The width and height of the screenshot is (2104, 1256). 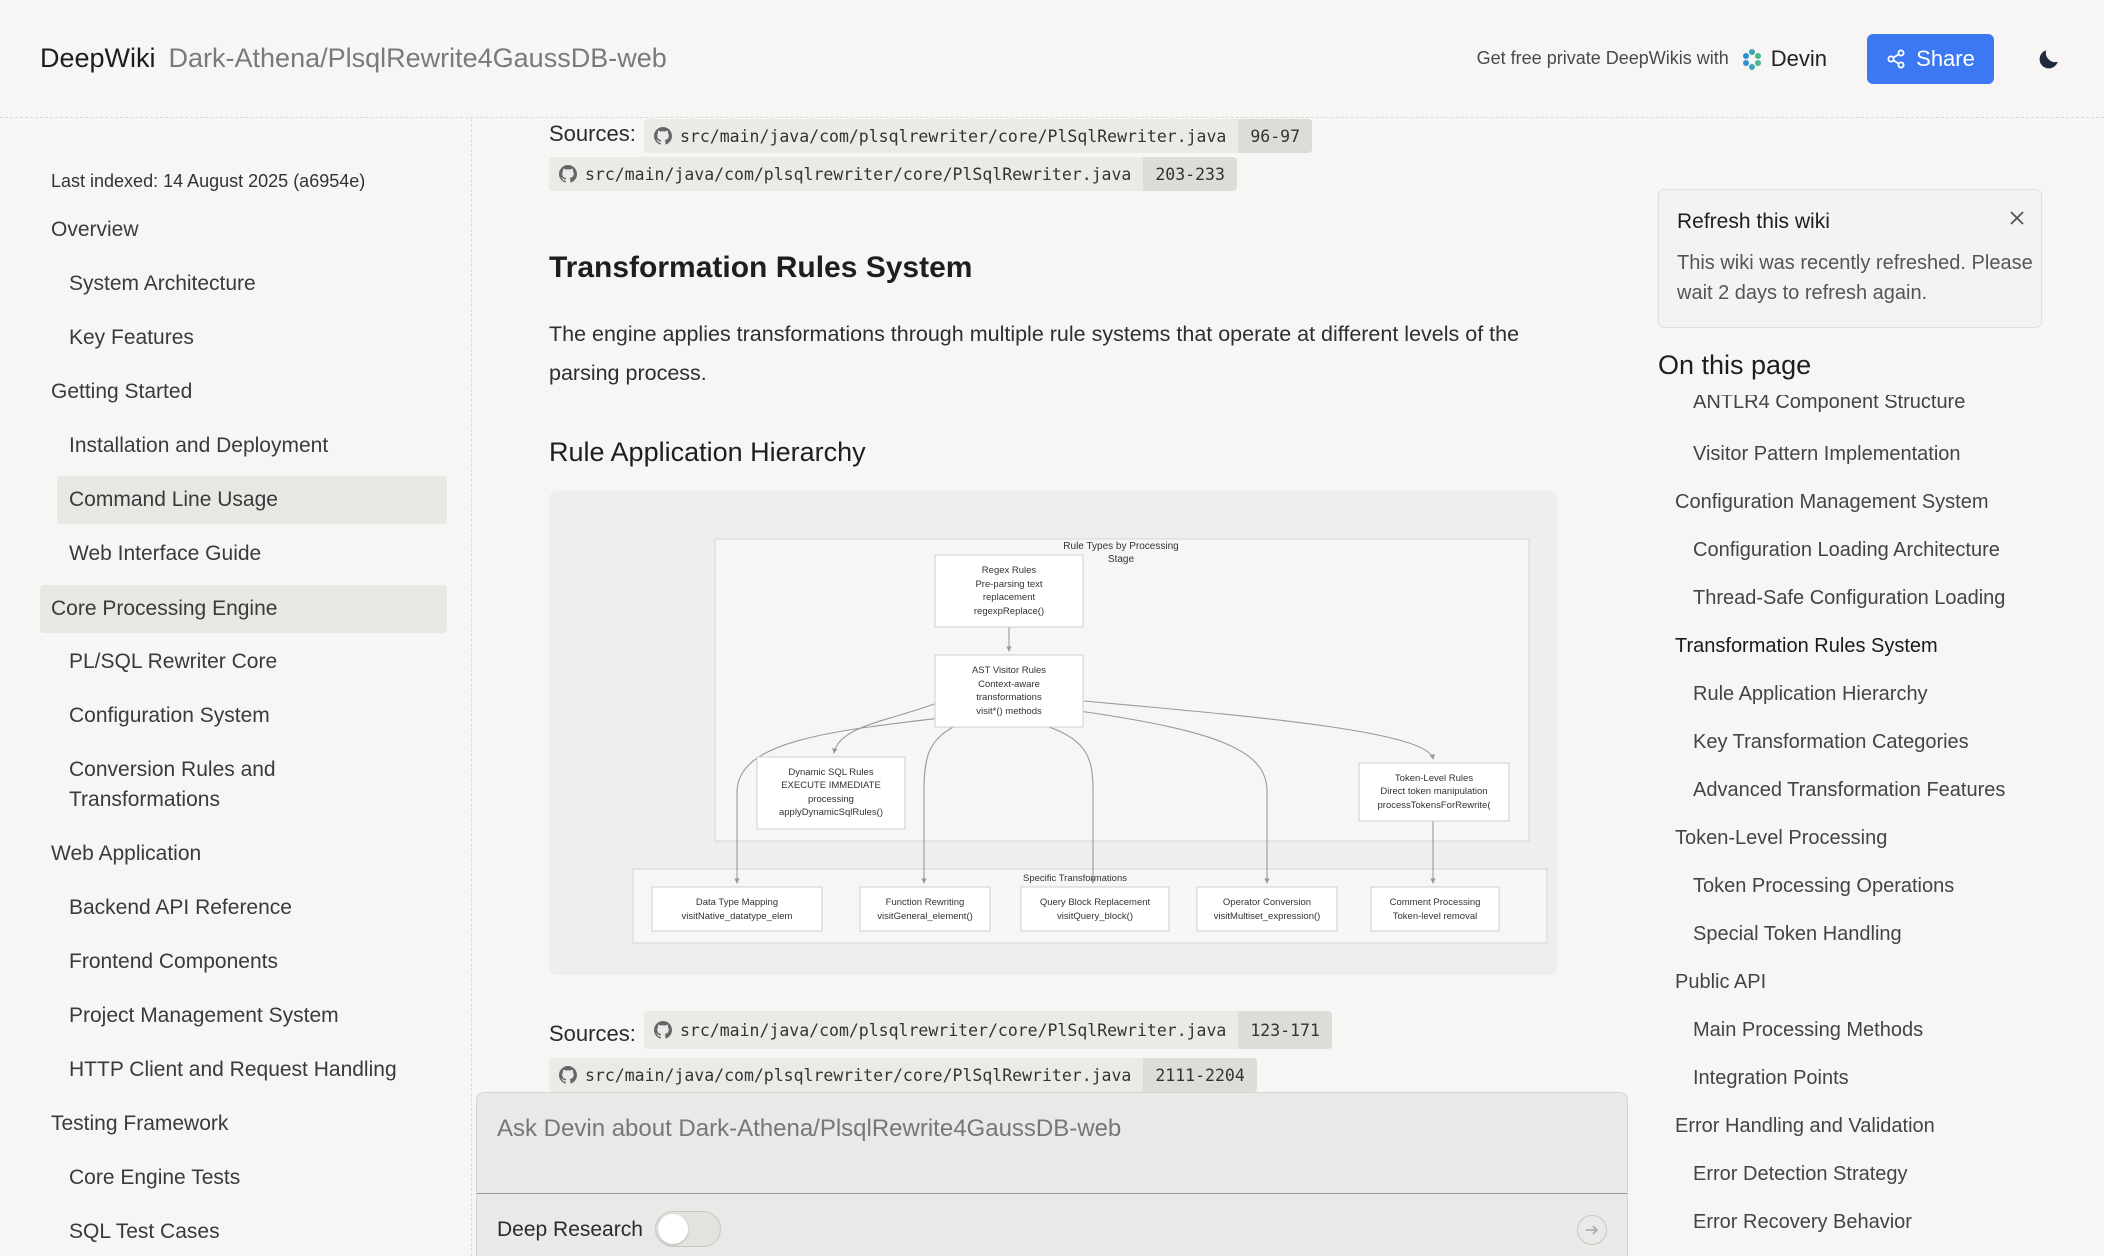 I want to click on sidebar-item-installation: Installation and Deployment, so click(x=198, y=446).